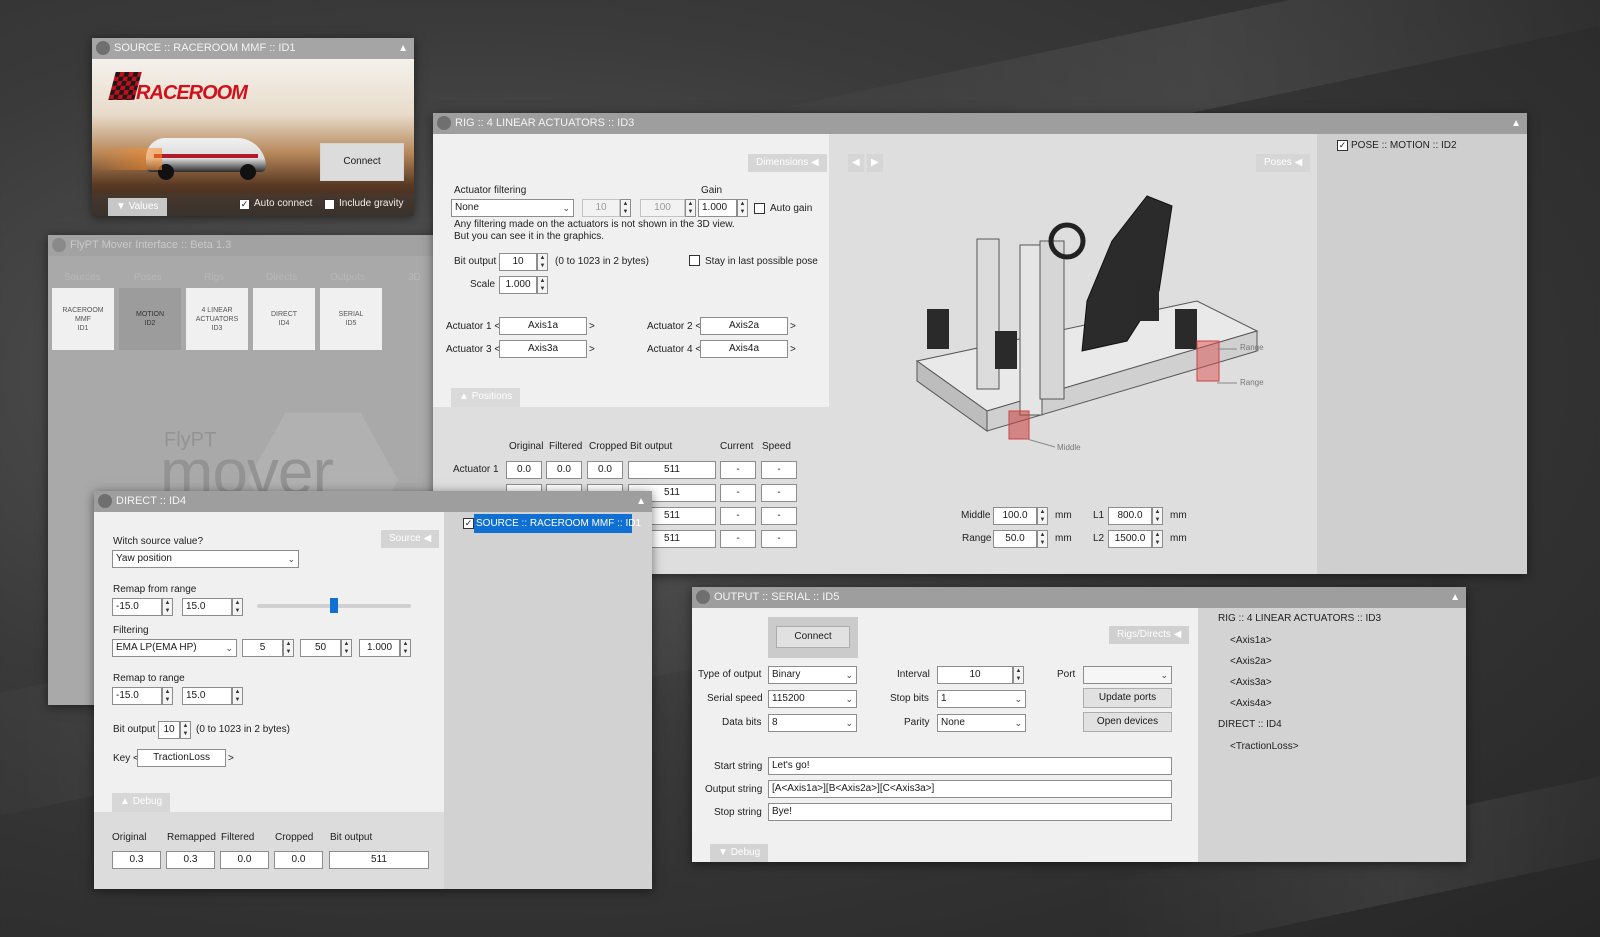 The image size is (1600, 937). Describe the element at coordinates (744, 326) in the screenshot. I see `actuator2-input: Axis2a` at that location.